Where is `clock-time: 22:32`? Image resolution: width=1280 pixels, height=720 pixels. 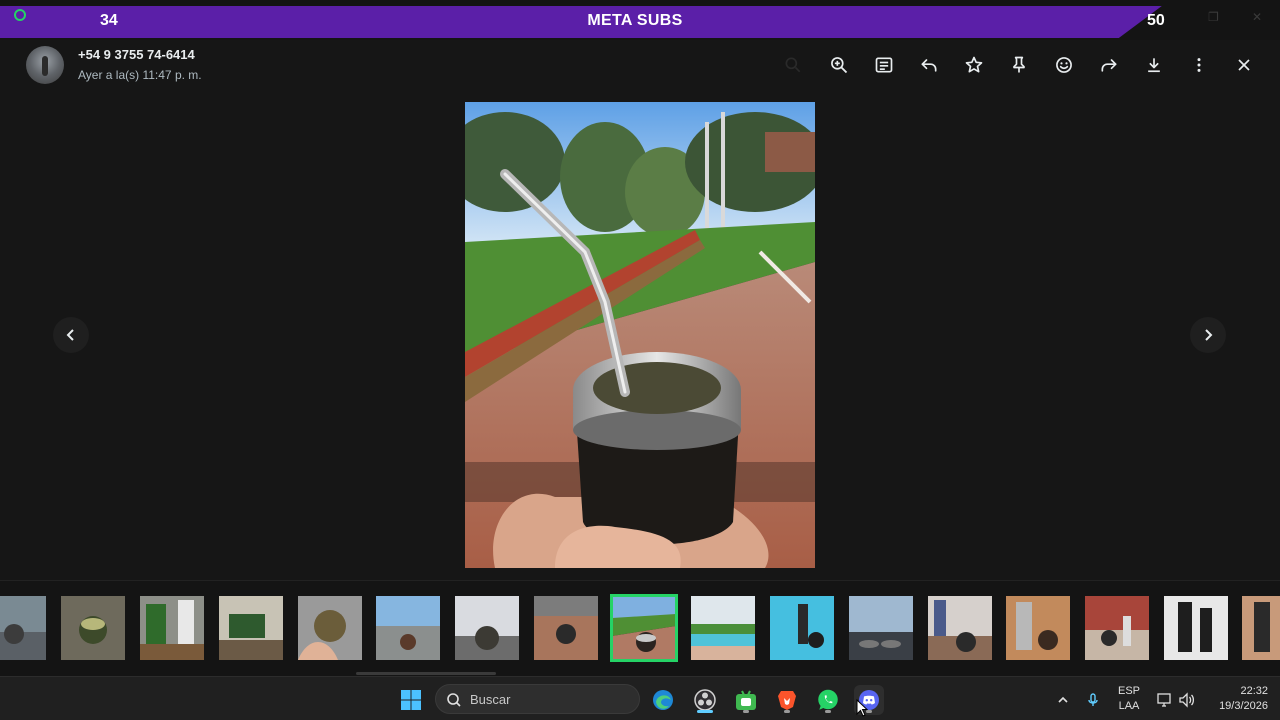 clock-time: 22:32 is located at coordinates (1254, 691).